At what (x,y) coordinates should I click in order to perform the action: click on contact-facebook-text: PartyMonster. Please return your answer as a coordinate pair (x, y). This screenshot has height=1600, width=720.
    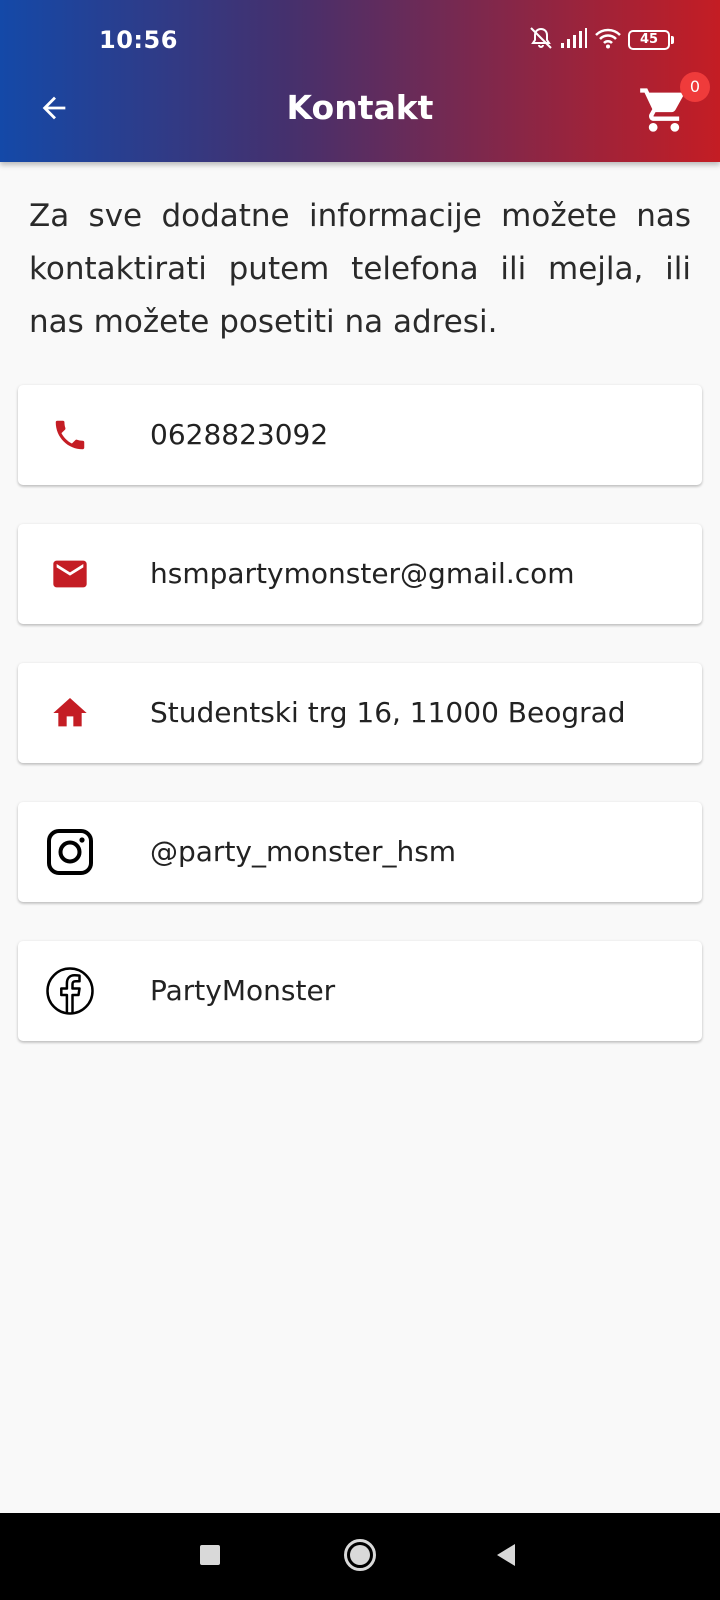
    Looking at the image, I should click on (243, 990).